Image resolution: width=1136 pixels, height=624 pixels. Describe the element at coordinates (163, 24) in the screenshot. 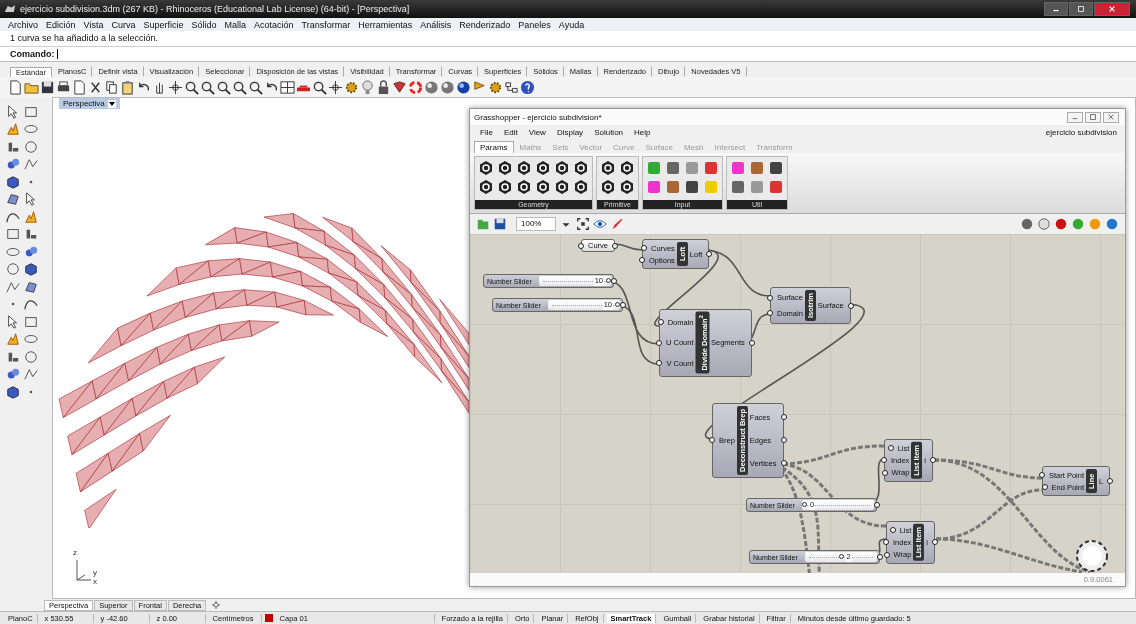

I see `menu-item: Superficie` at that location.